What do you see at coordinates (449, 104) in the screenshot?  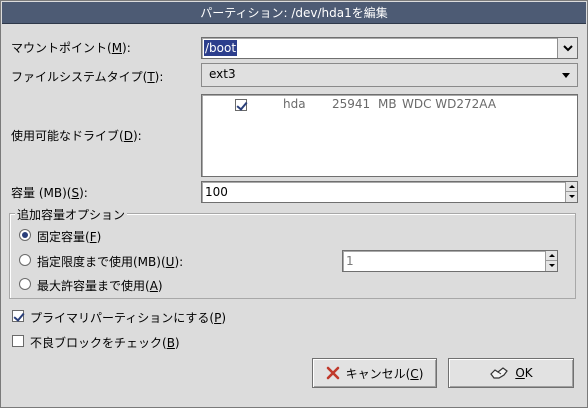 I see `drive-model: WDC WD272AA` at bounding box center [449, 104].